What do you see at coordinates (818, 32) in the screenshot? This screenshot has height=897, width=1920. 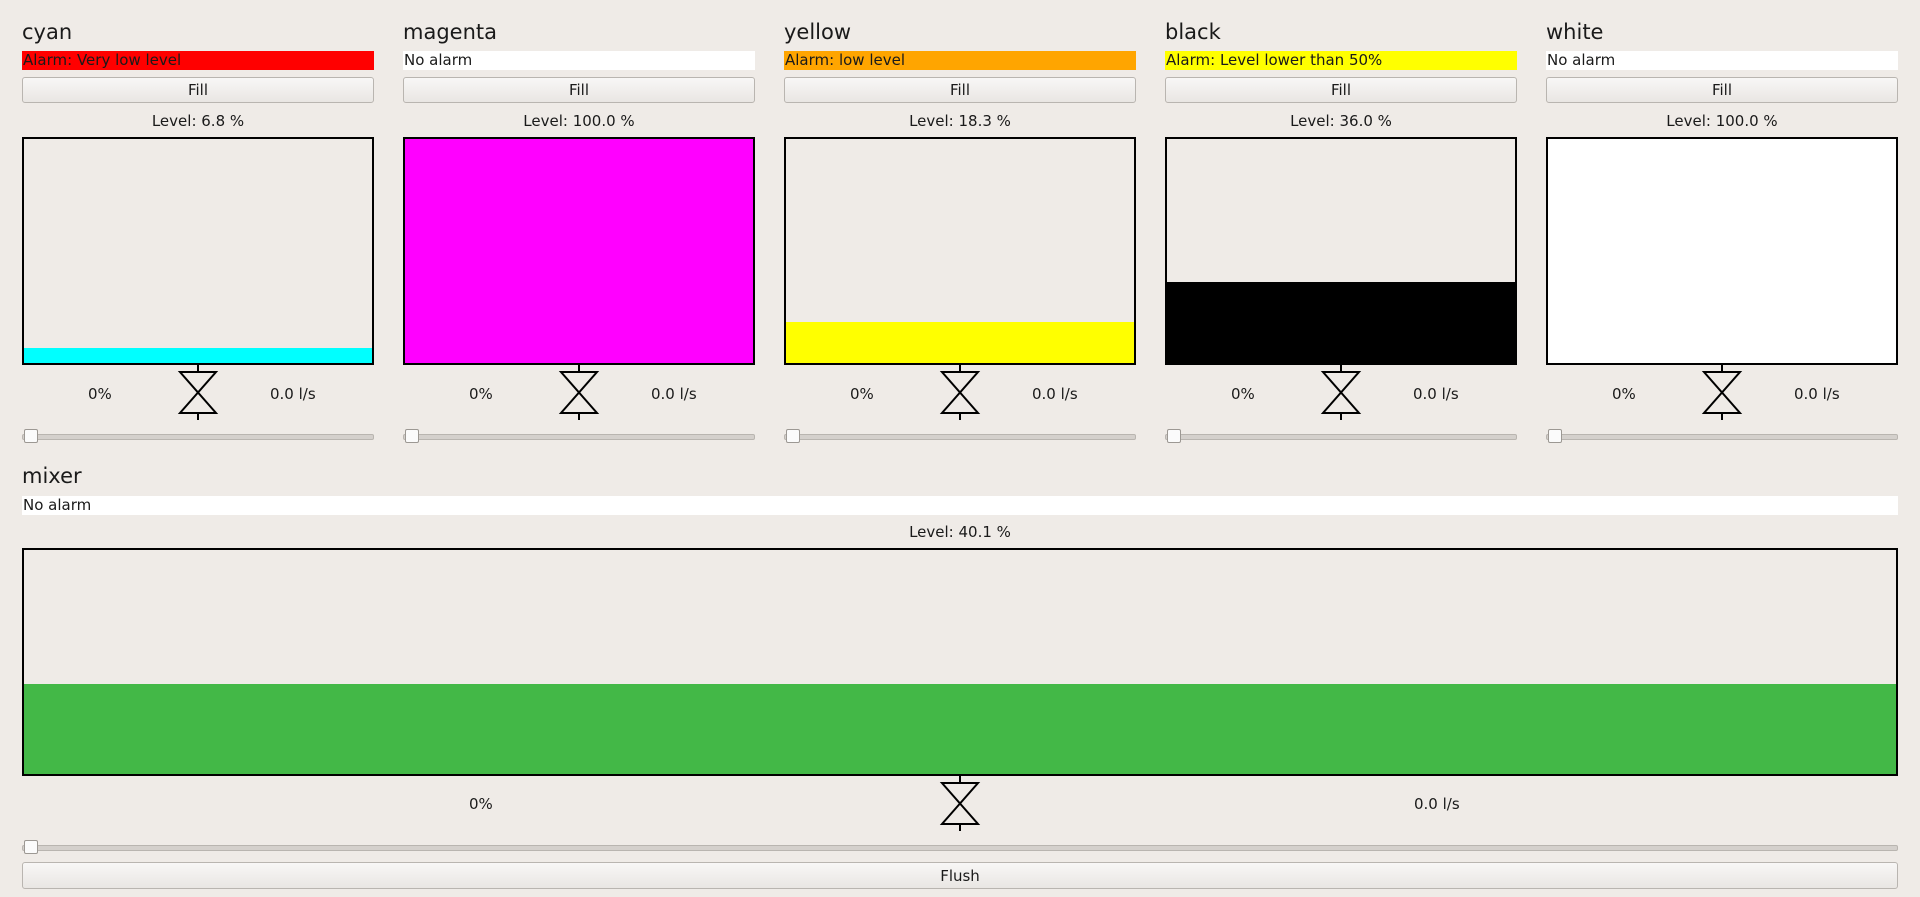 I see `tank-name: yellow` at bounding box center [818, 32].